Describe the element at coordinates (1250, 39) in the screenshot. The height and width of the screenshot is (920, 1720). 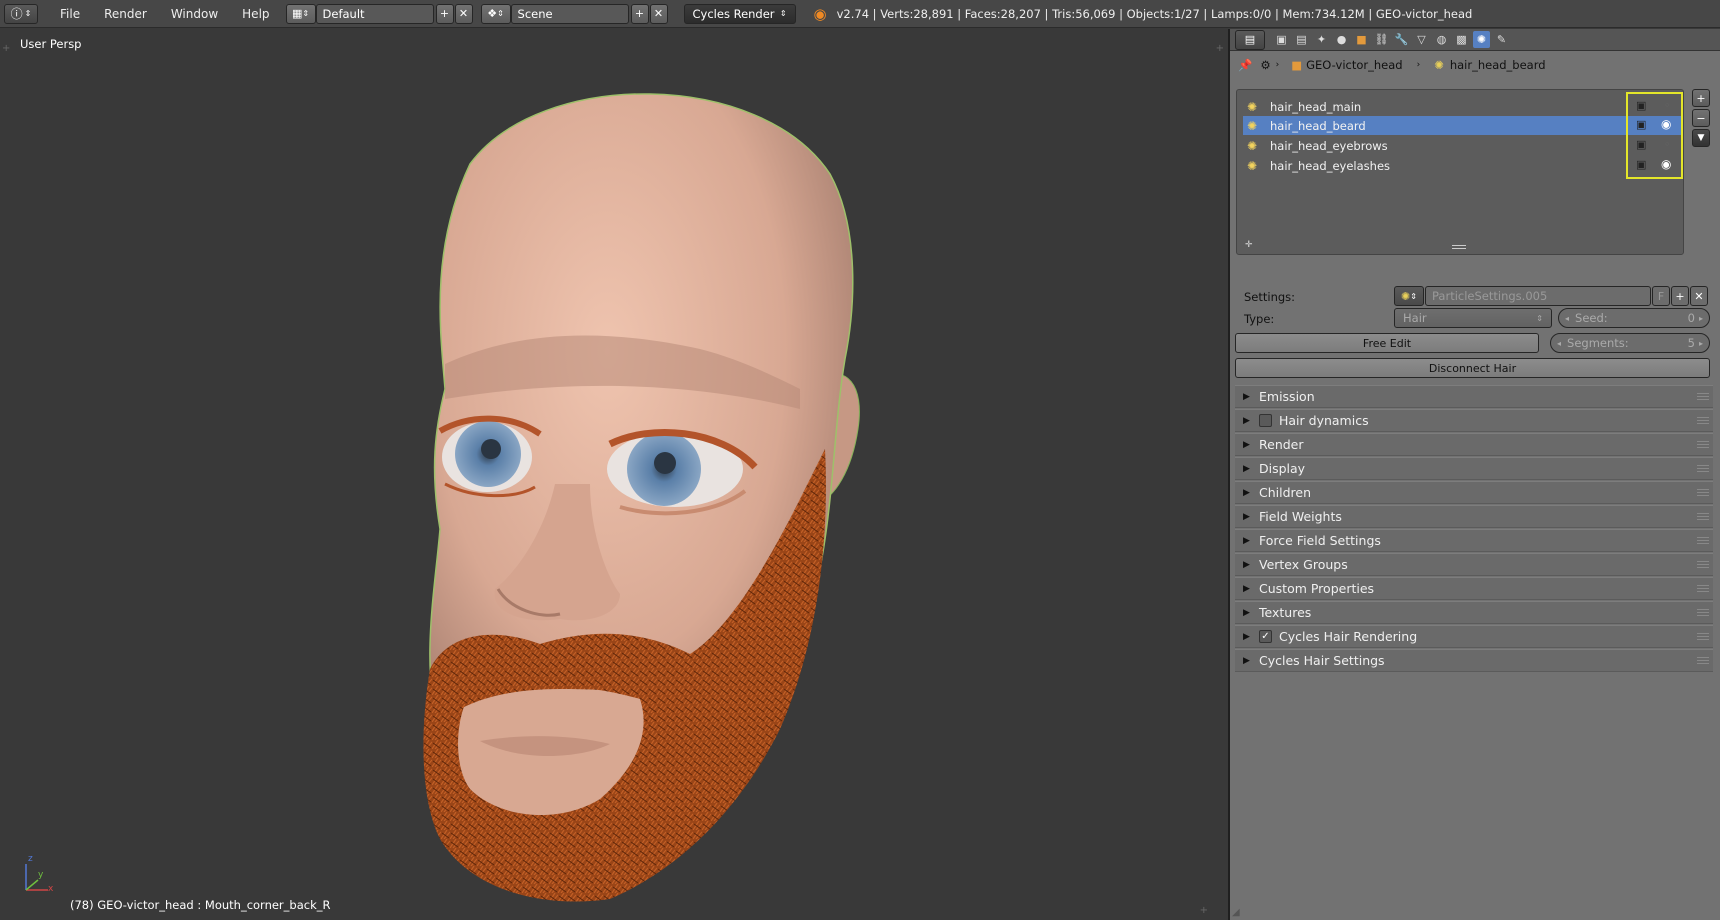
I see `editor-type-button: ▤` at that location.